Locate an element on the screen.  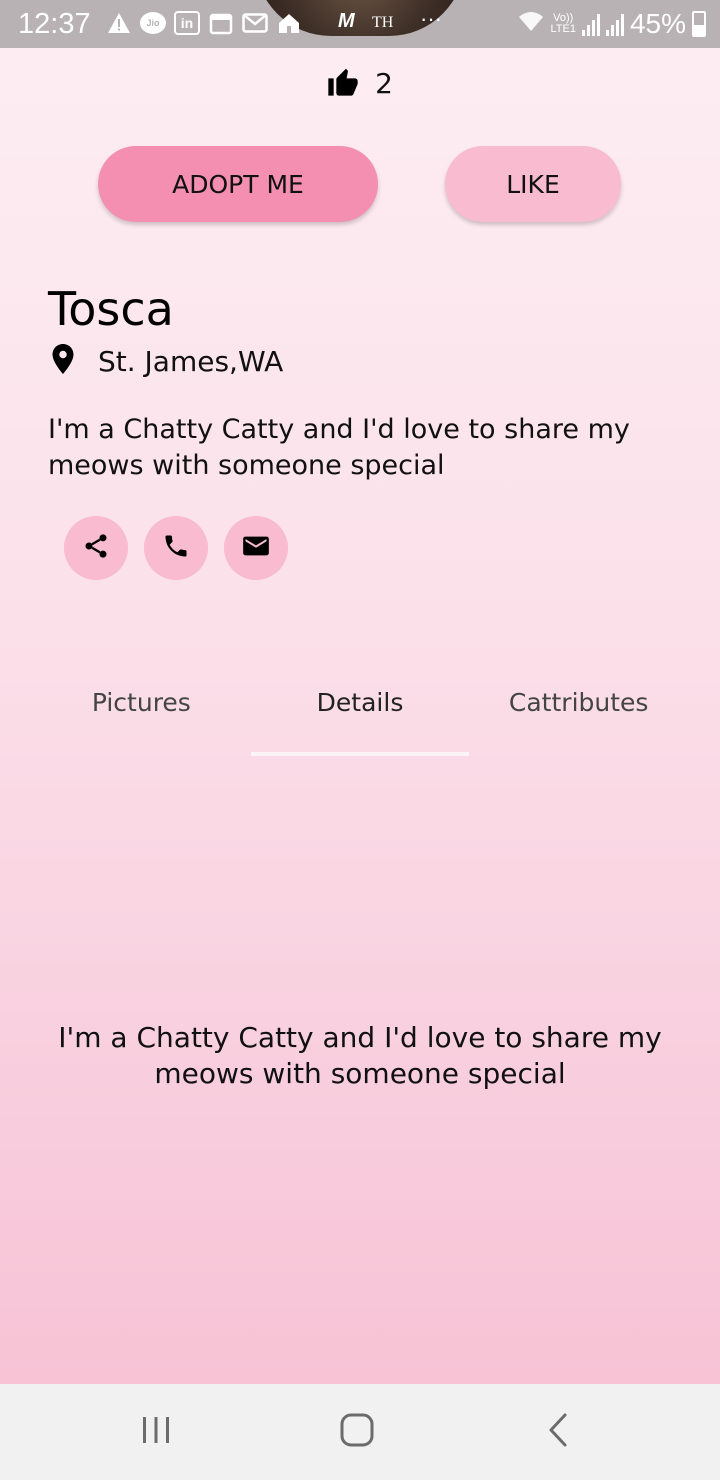
warning-icon is located at coordinates (119, 23).